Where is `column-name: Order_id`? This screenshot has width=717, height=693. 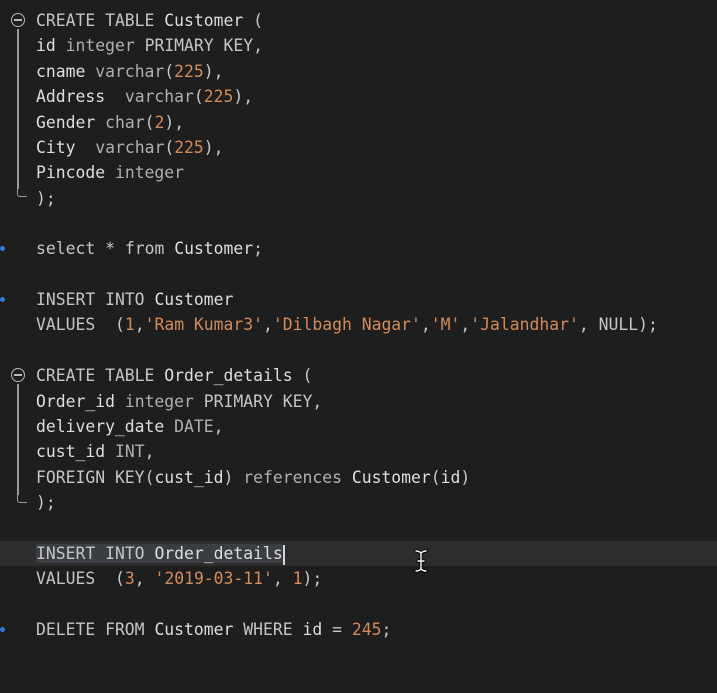
column-name: Order_id is located at coordinates (75, 401).